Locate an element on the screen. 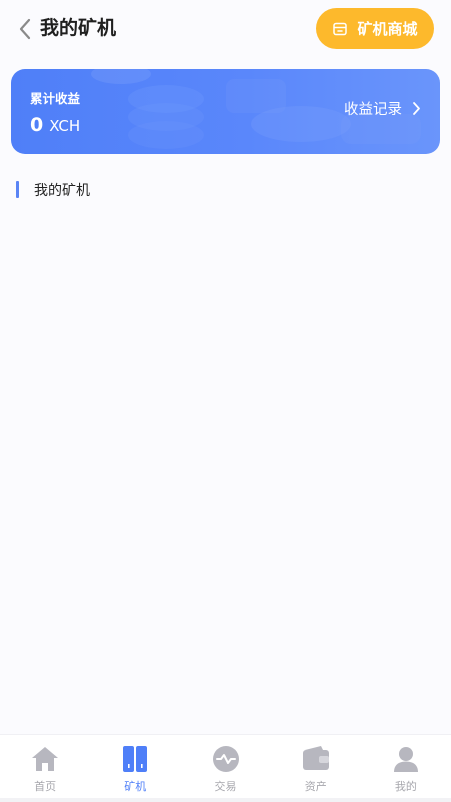 The height and width of the screenshot is (802, 451). chevron-right-icon is located at coordinates (416, 108).